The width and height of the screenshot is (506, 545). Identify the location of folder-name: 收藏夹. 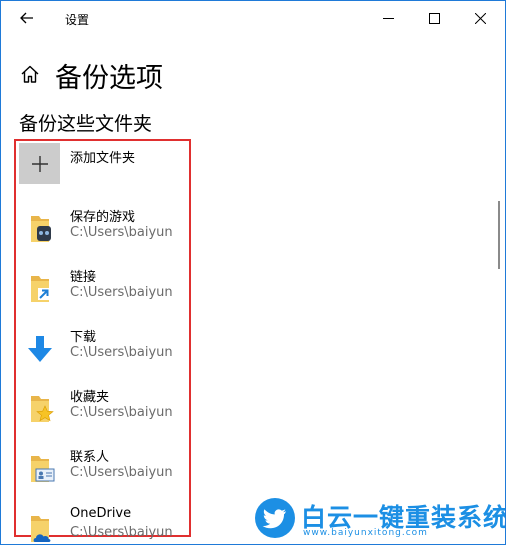
(90, 397).